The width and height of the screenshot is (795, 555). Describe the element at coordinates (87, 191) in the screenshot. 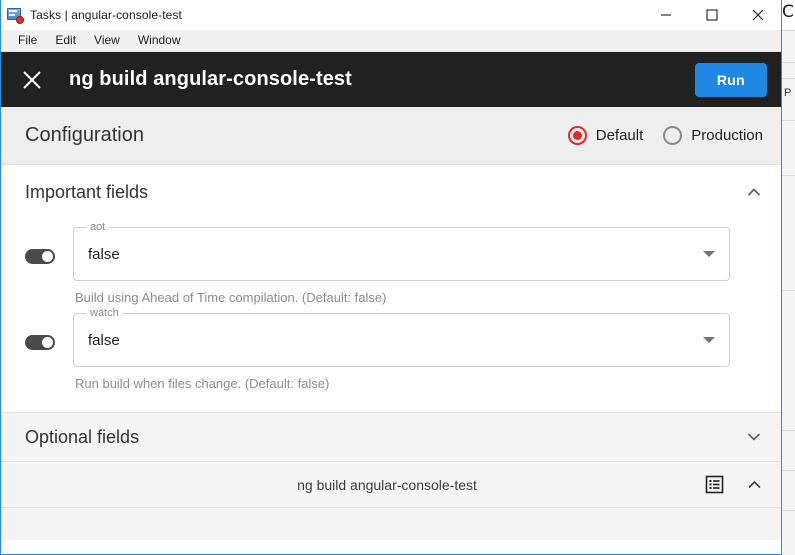

I see `section-title-important-fields: Important fields` at that location.